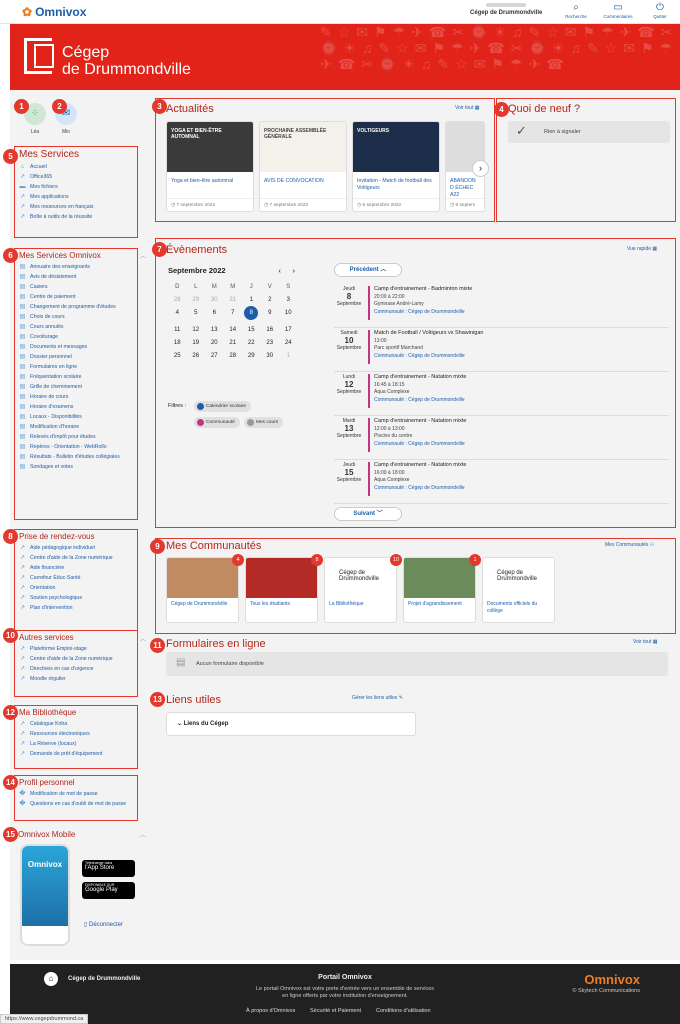  I want to click on suivant-button: Suivant ﹀, so click(368, 514).